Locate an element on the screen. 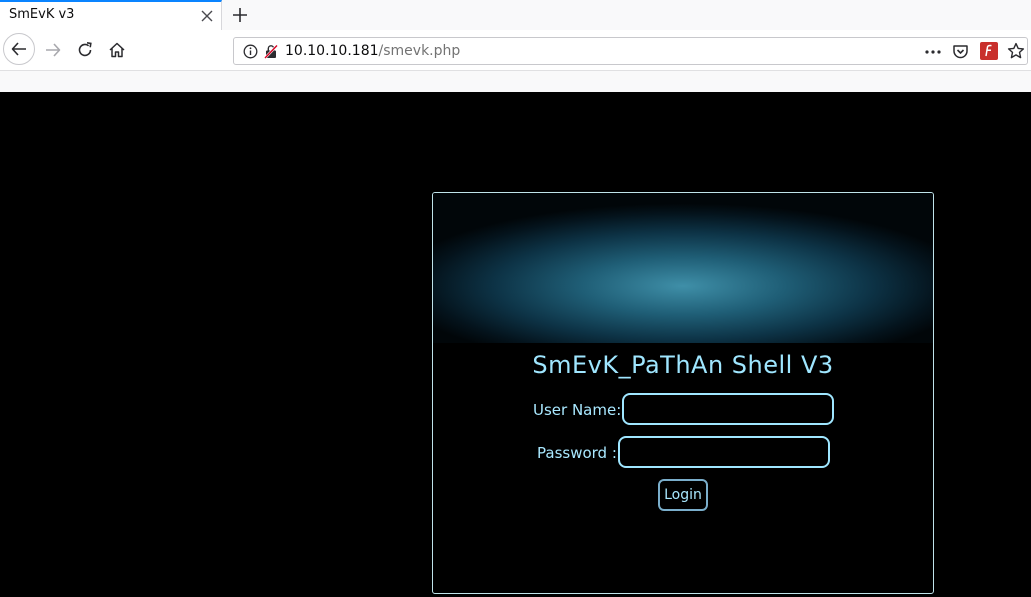 The height and width of the screenshot is (597, 1031). close-icon is located at coordinates (207, 16).